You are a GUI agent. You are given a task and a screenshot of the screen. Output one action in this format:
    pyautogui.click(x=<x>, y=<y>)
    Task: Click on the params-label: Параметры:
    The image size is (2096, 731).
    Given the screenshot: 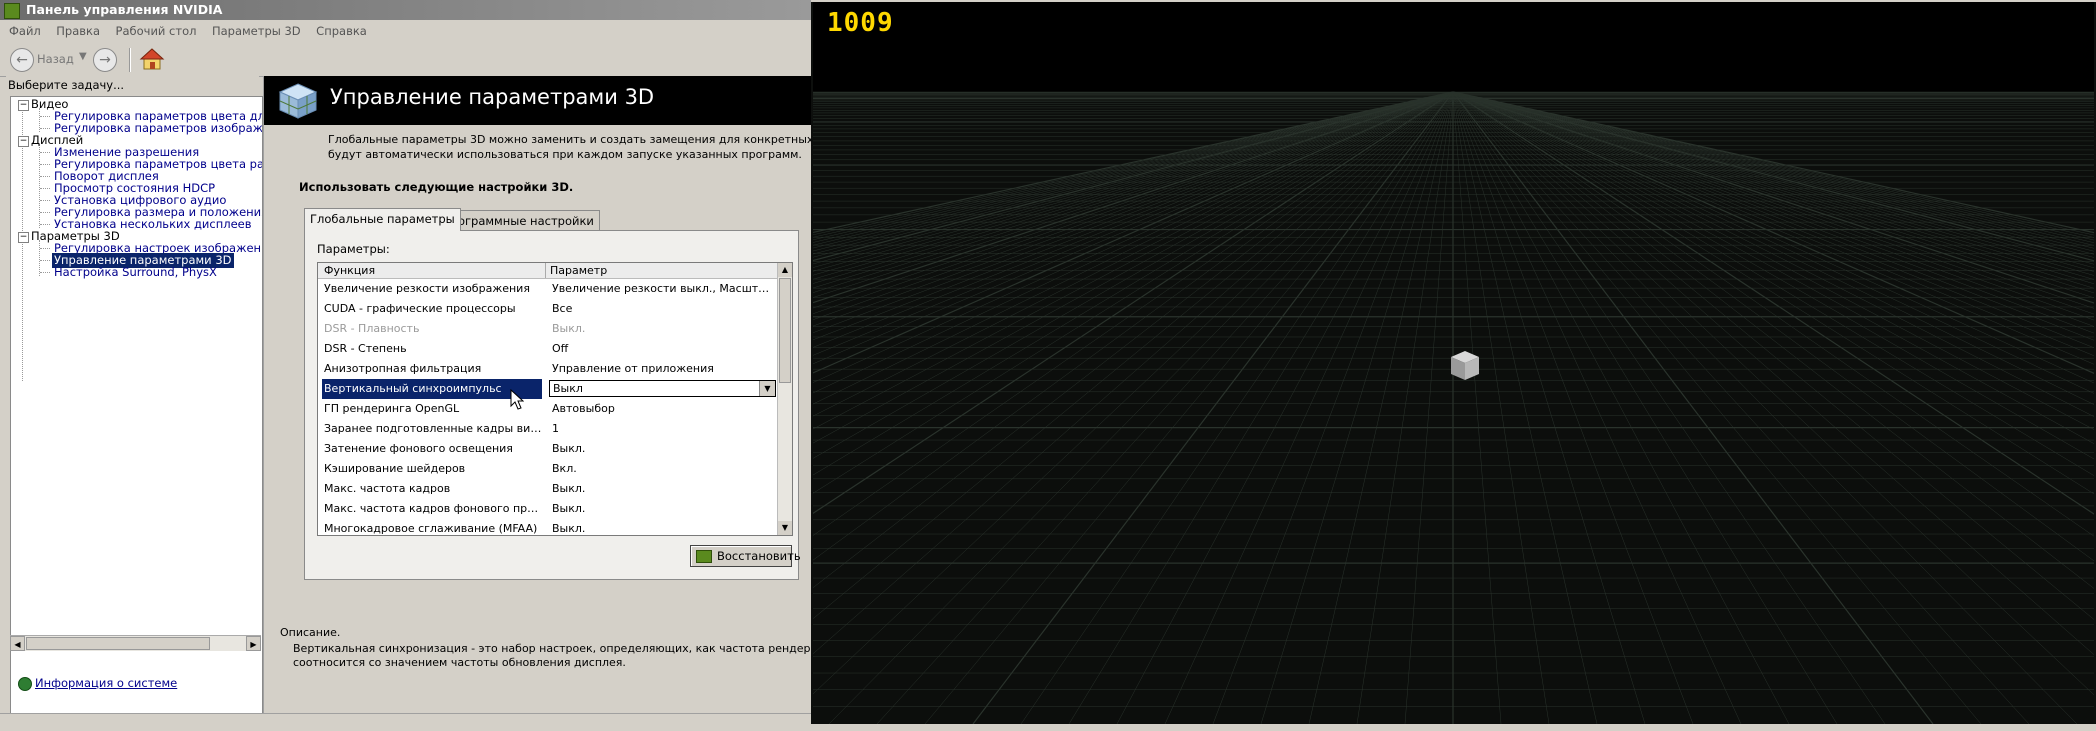 What is the action you would take?
    pyautogui.click(x=353, y=249)
    